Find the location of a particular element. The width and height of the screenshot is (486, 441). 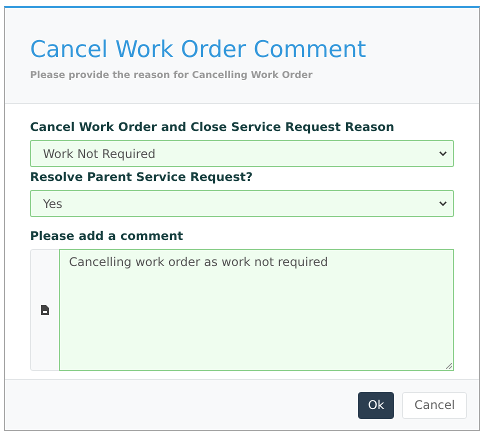

cancel-button: Cancel is located at coordinates (434, 405).